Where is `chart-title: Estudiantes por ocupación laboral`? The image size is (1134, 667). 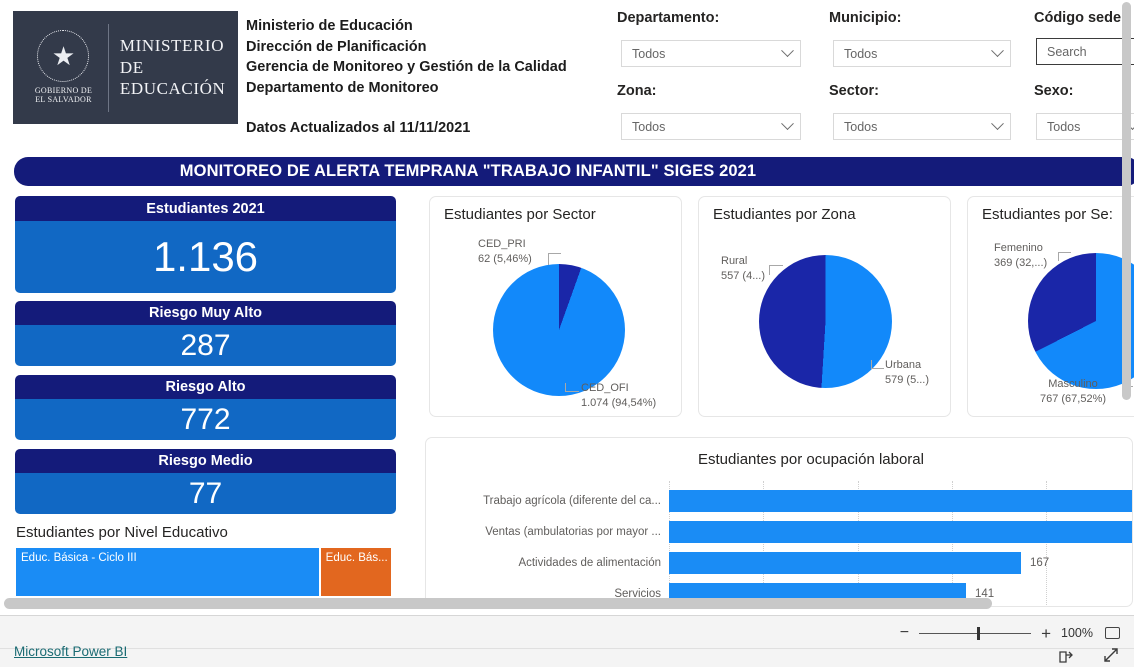
chart-title: Estudiantes por ocupación laboral is located at coordinates (811, 459).